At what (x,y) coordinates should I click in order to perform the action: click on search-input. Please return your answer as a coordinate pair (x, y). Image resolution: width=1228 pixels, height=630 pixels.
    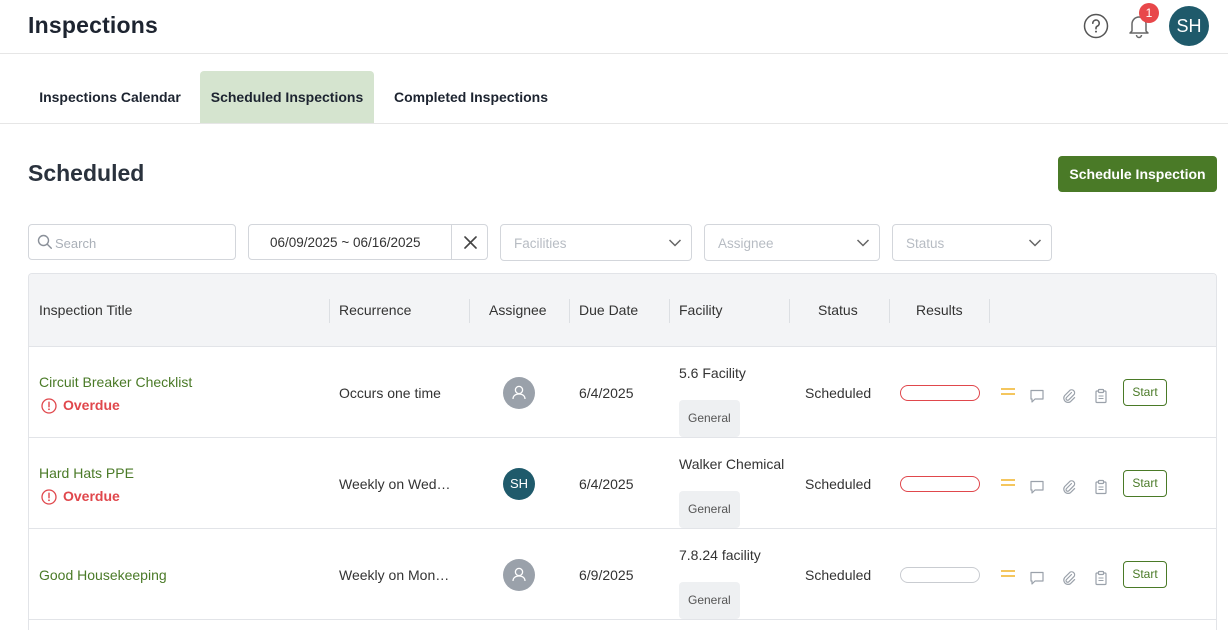
    Looking at the image, I should click on (140, 243).